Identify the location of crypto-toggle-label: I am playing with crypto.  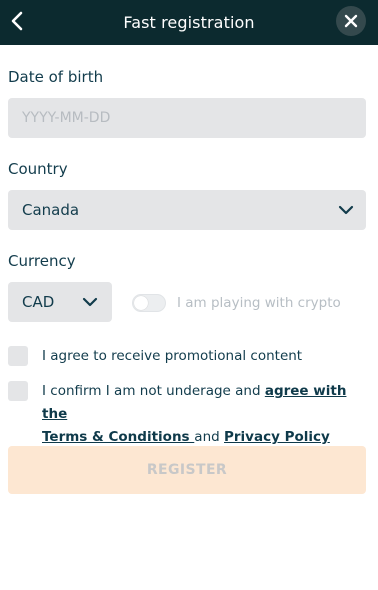
(259, 303).